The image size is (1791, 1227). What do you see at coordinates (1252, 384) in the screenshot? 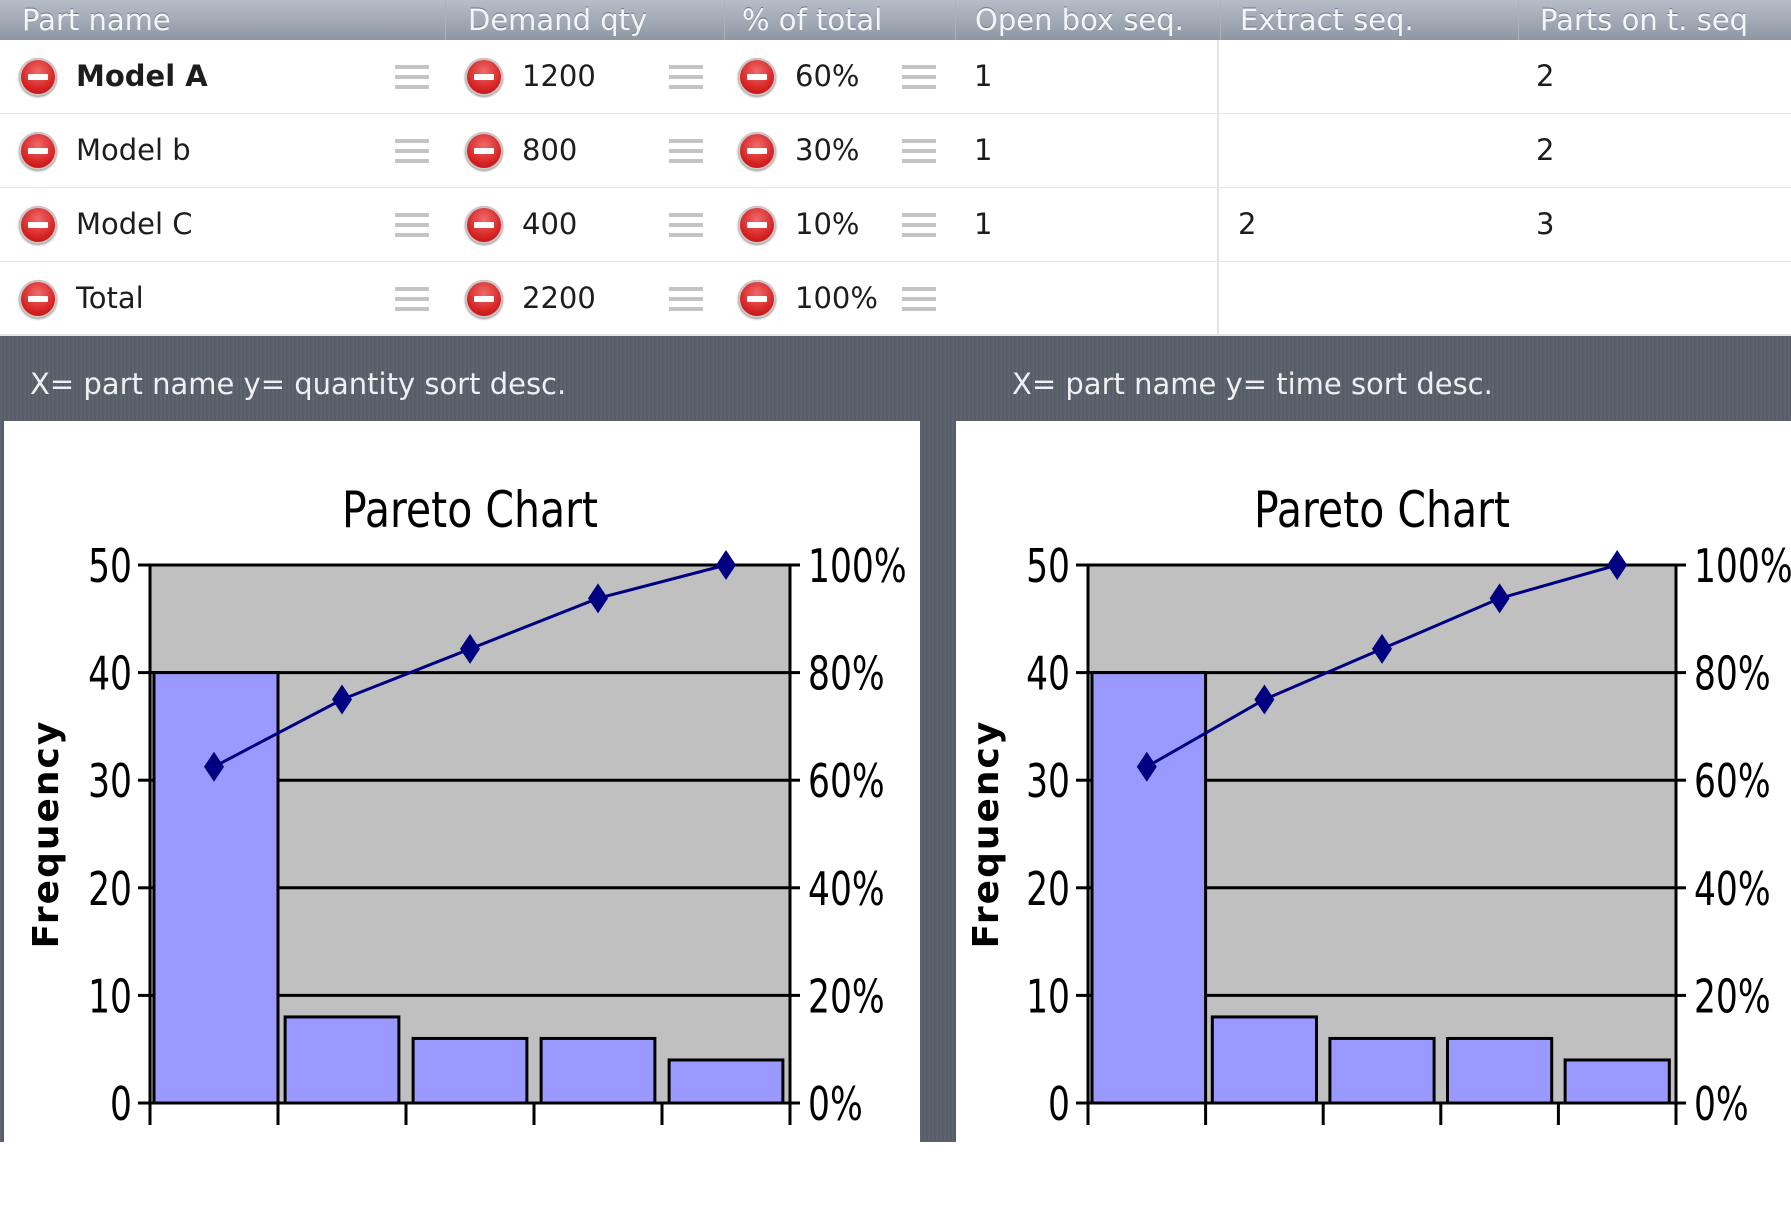
I see `right-chart-caption: X= part name y= time sort desc.` at bounding box center [1252, 384].